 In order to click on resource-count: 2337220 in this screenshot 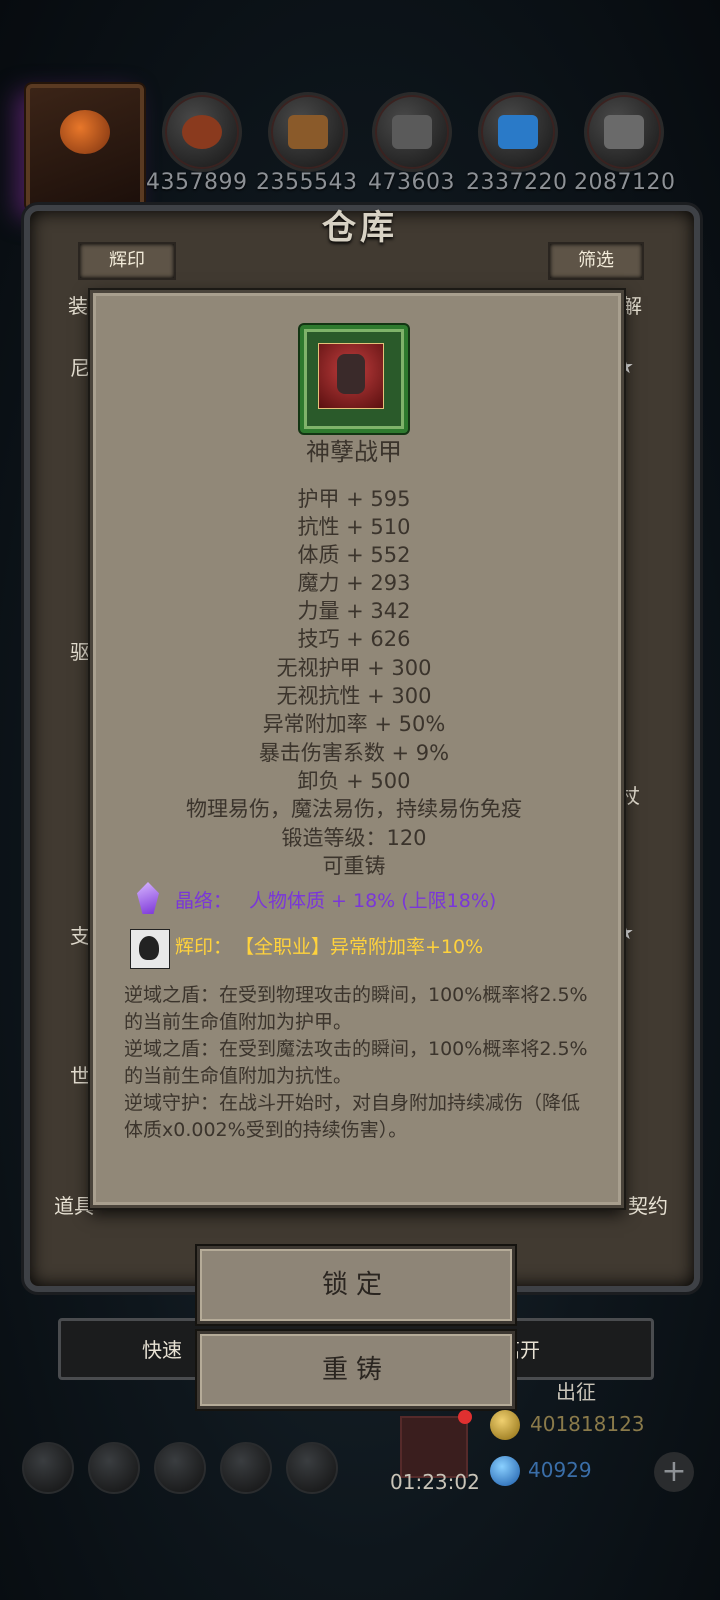, I will do `click(517, 182)`.